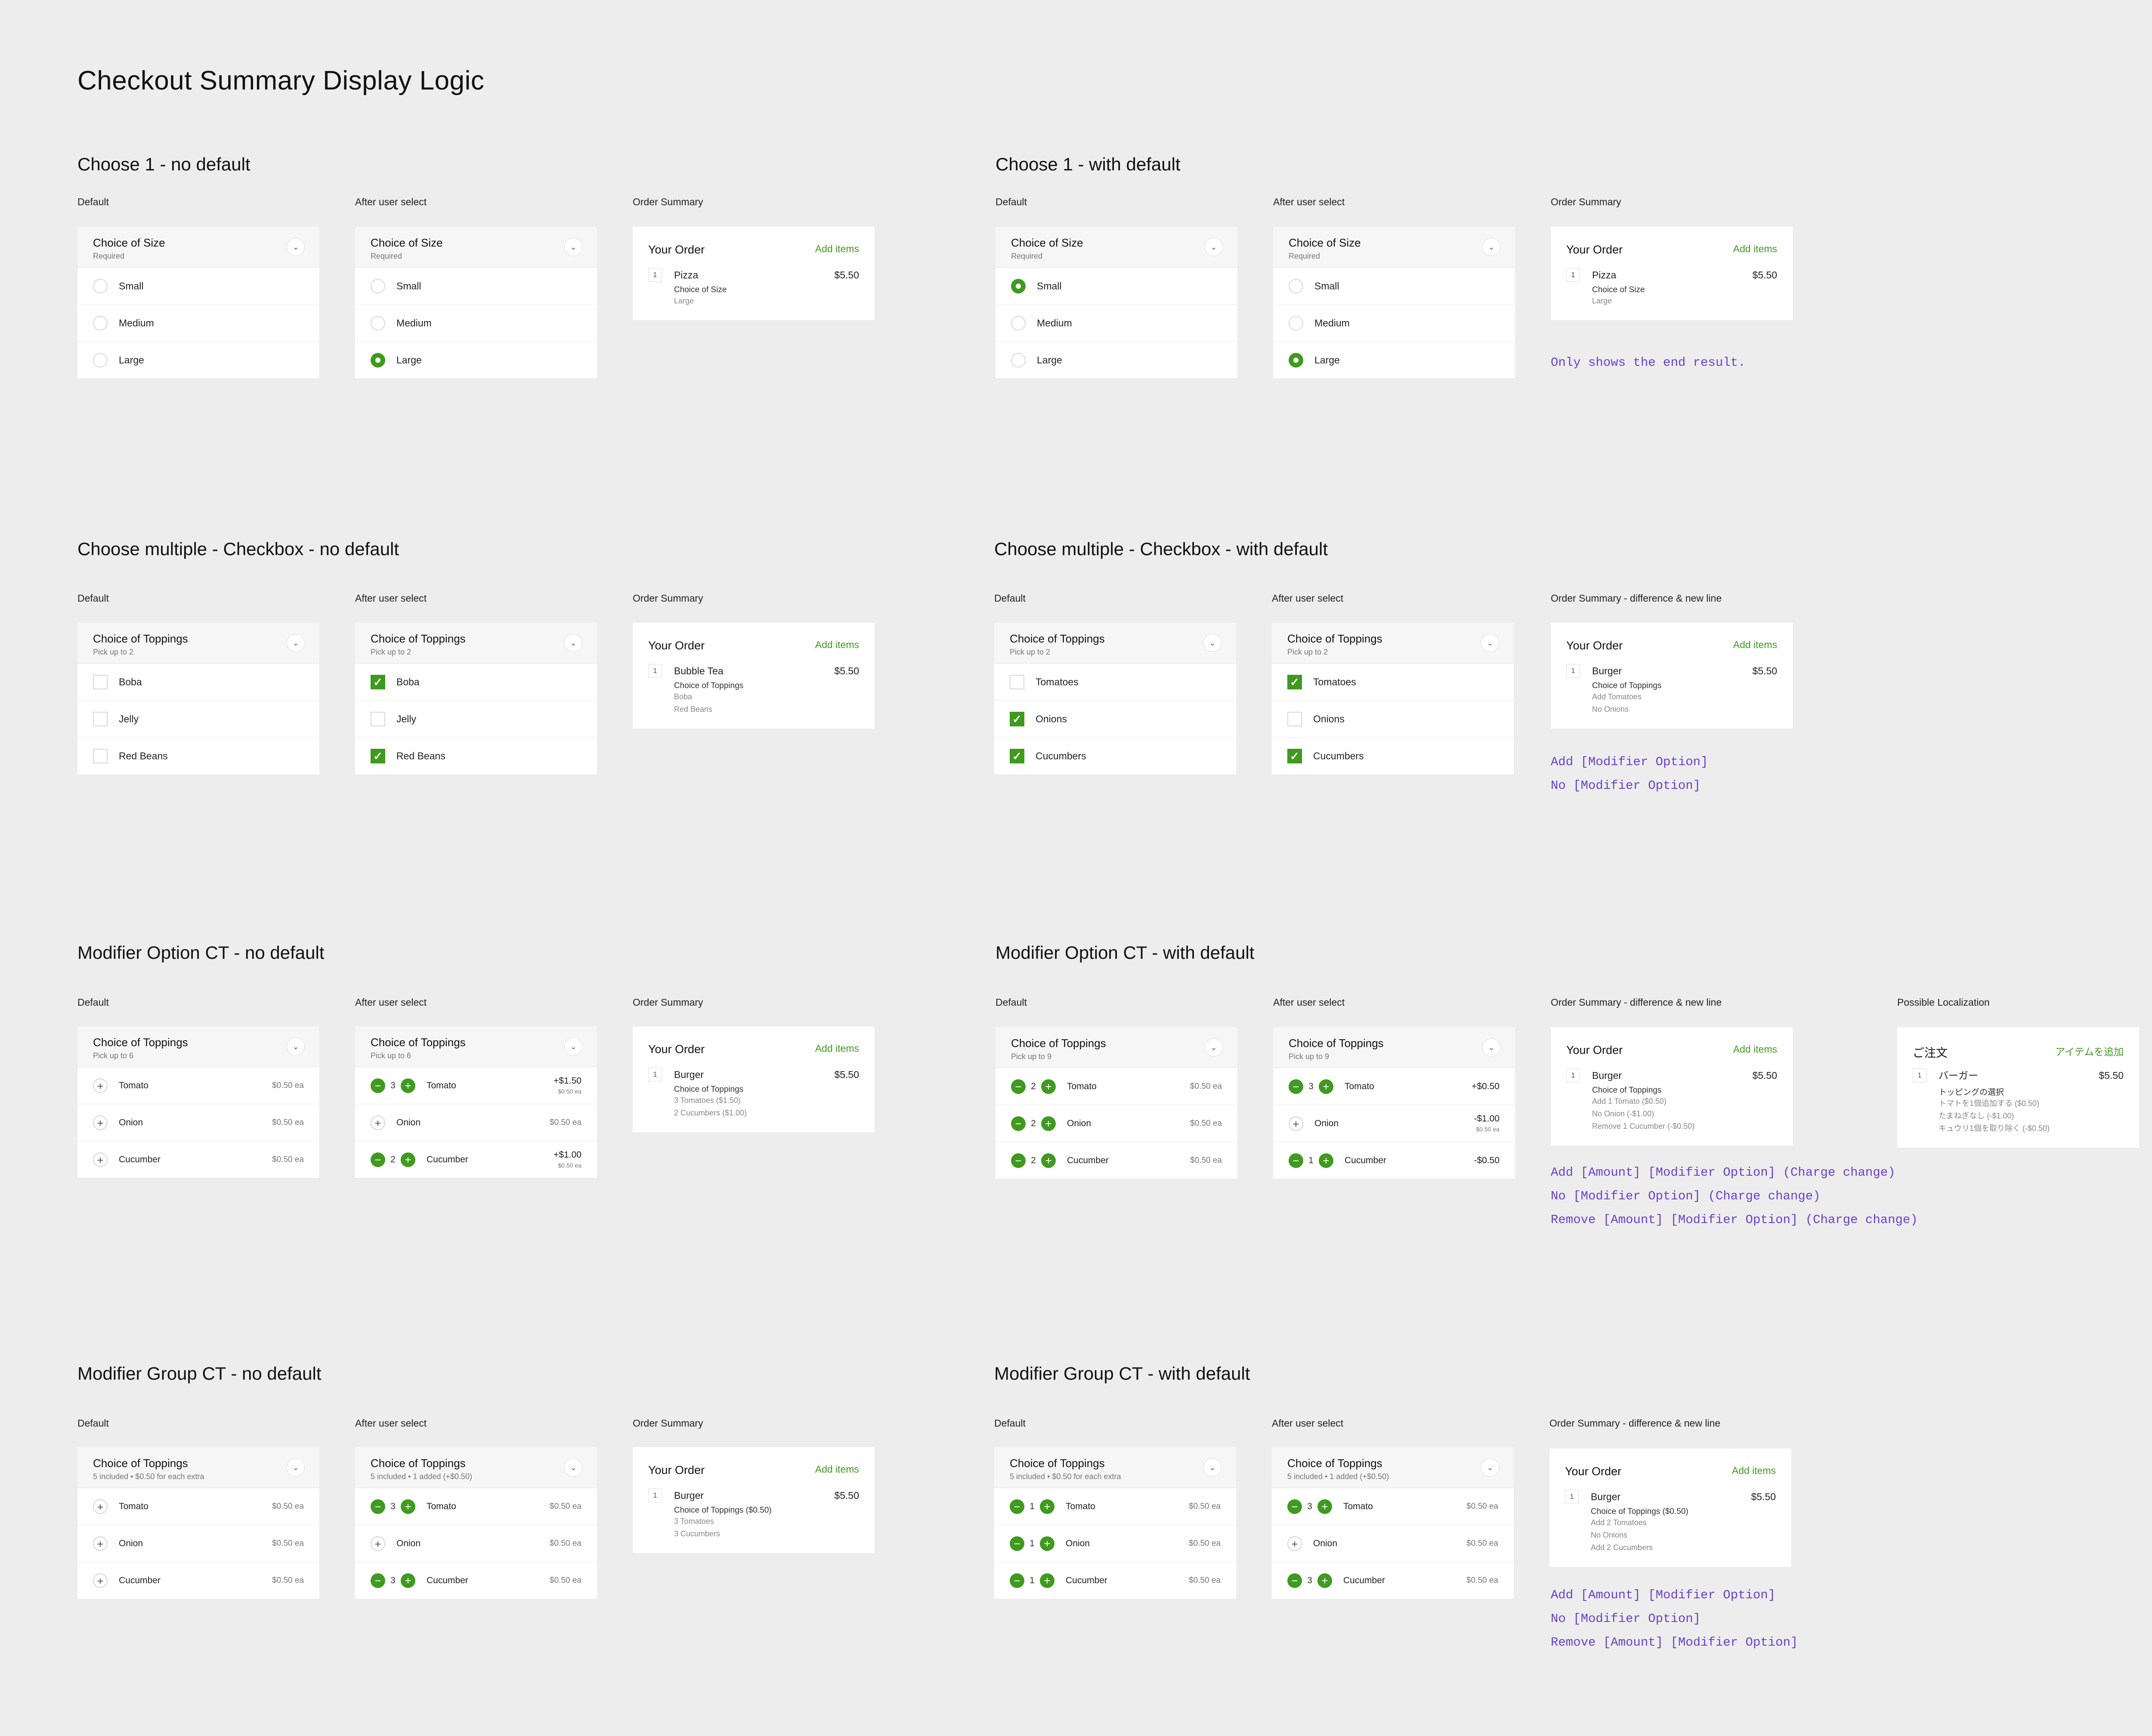 The width and height of the screenshot is (2152, 1736). Describe the element at coordinates (1393, 682) in the screenshot. I see `option-row: ✓ Tomatoes` at that location.